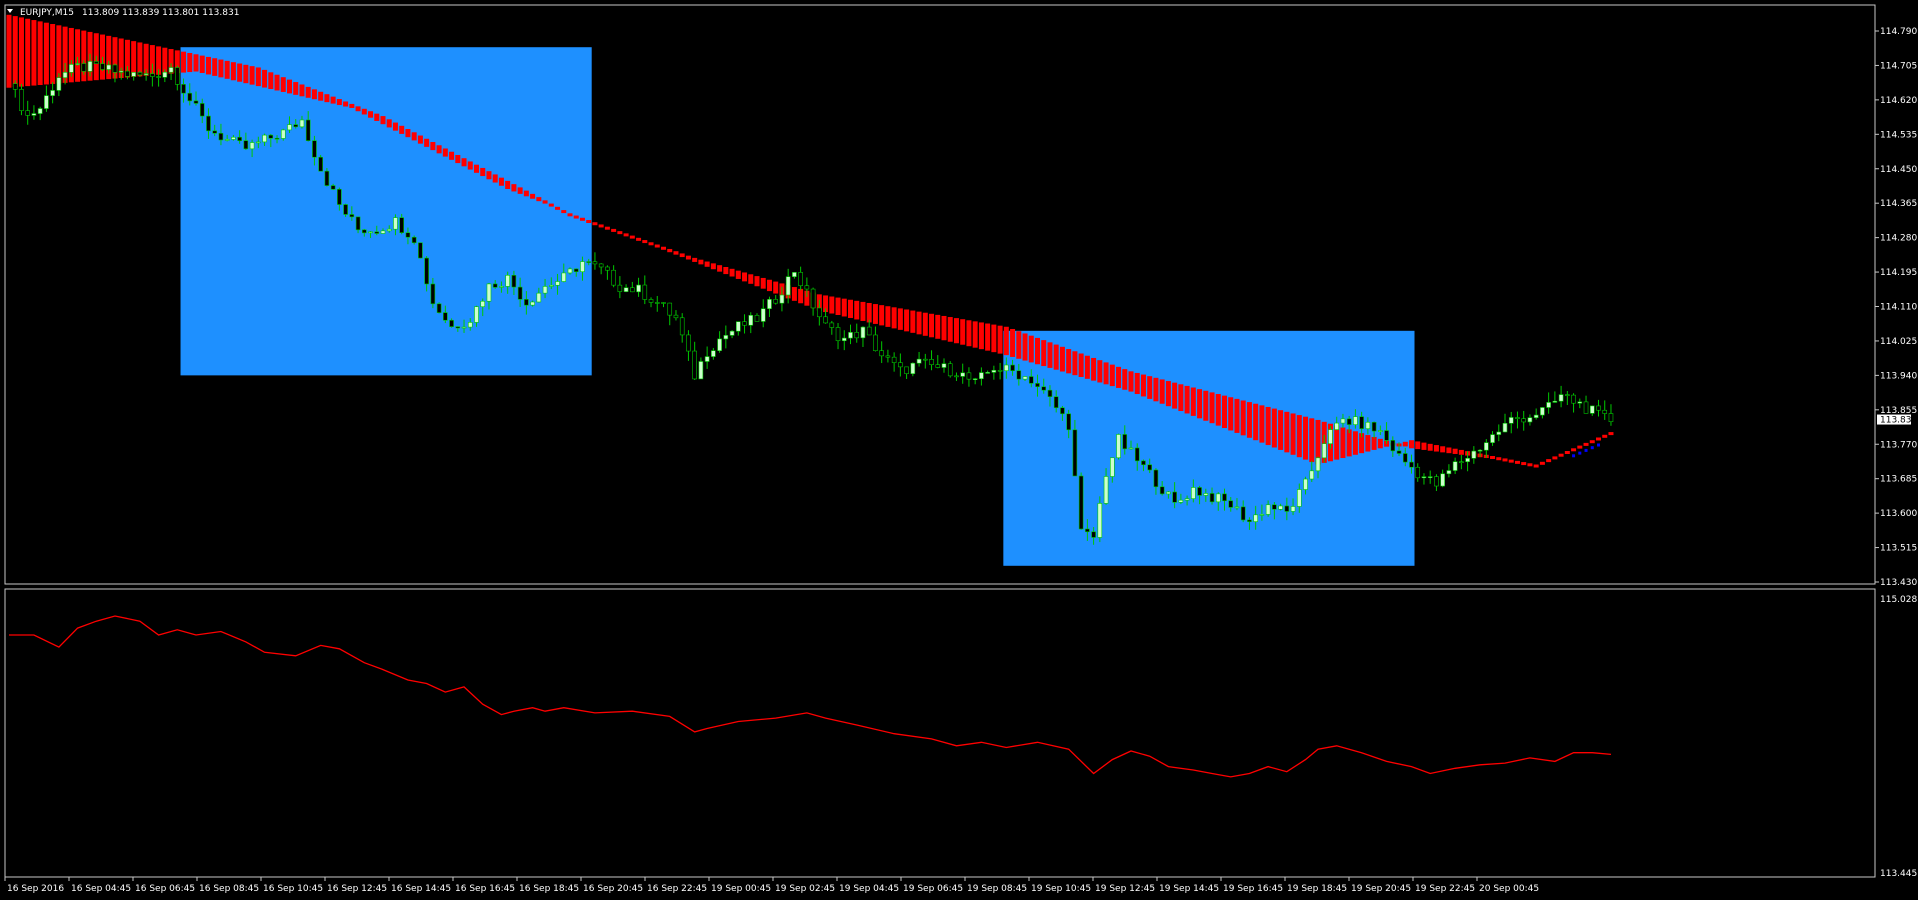  What do you see at coordinates (165, 889) in the screenshot?
I see `x-tick-label: 16 Sep 06:45` at bounding box center [165, 889].